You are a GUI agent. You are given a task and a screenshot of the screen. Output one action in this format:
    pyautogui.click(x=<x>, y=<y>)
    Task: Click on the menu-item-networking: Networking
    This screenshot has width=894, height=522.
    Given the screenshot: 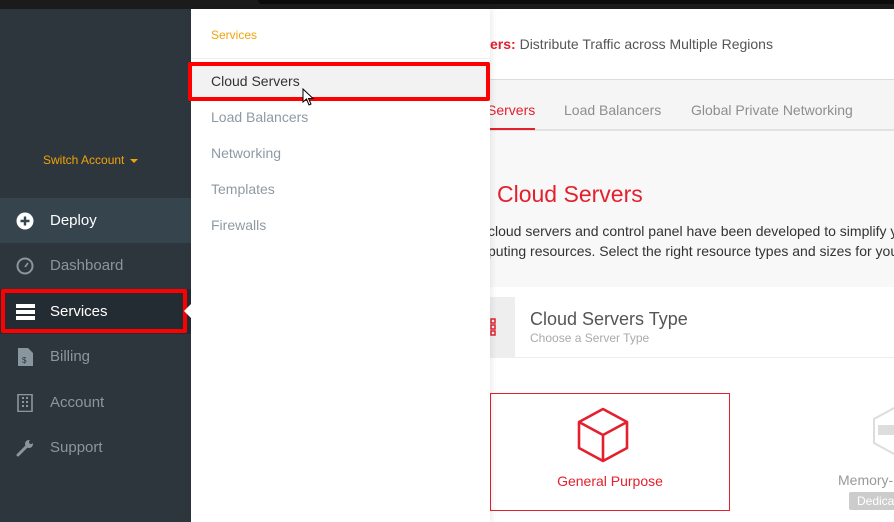 What is the action you would take?
    pyautogui.click(x=340, y=153)
    